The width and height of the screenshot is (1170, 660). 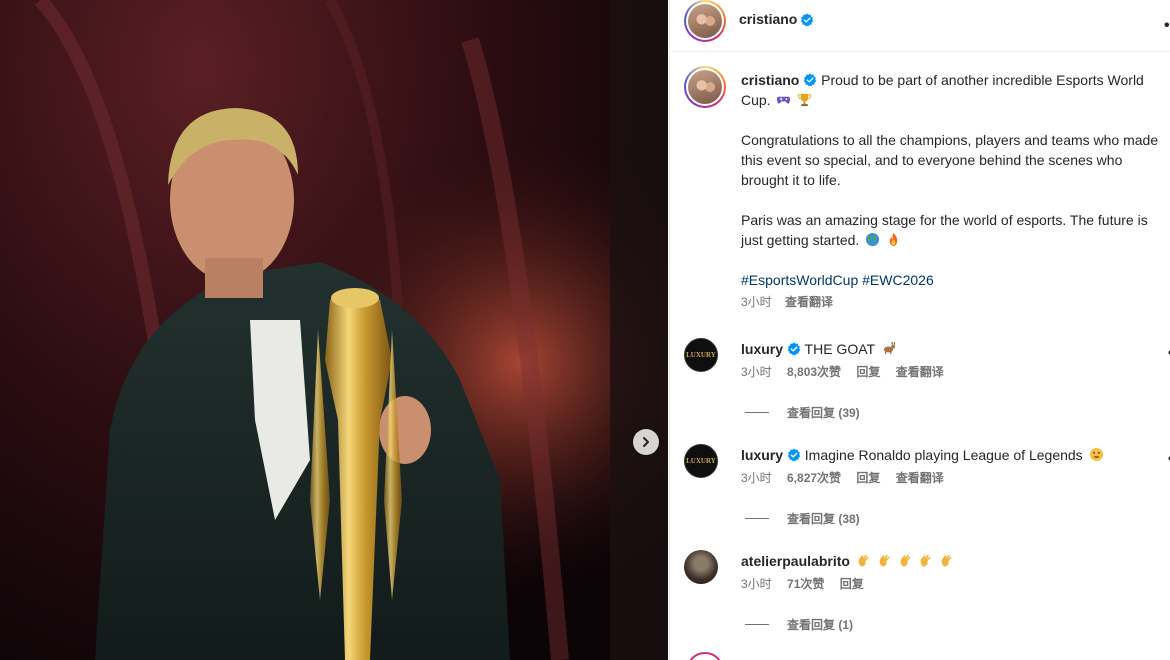 I want to click on view-replies-button: 查看回复 (39), so click(x=802, y=412).